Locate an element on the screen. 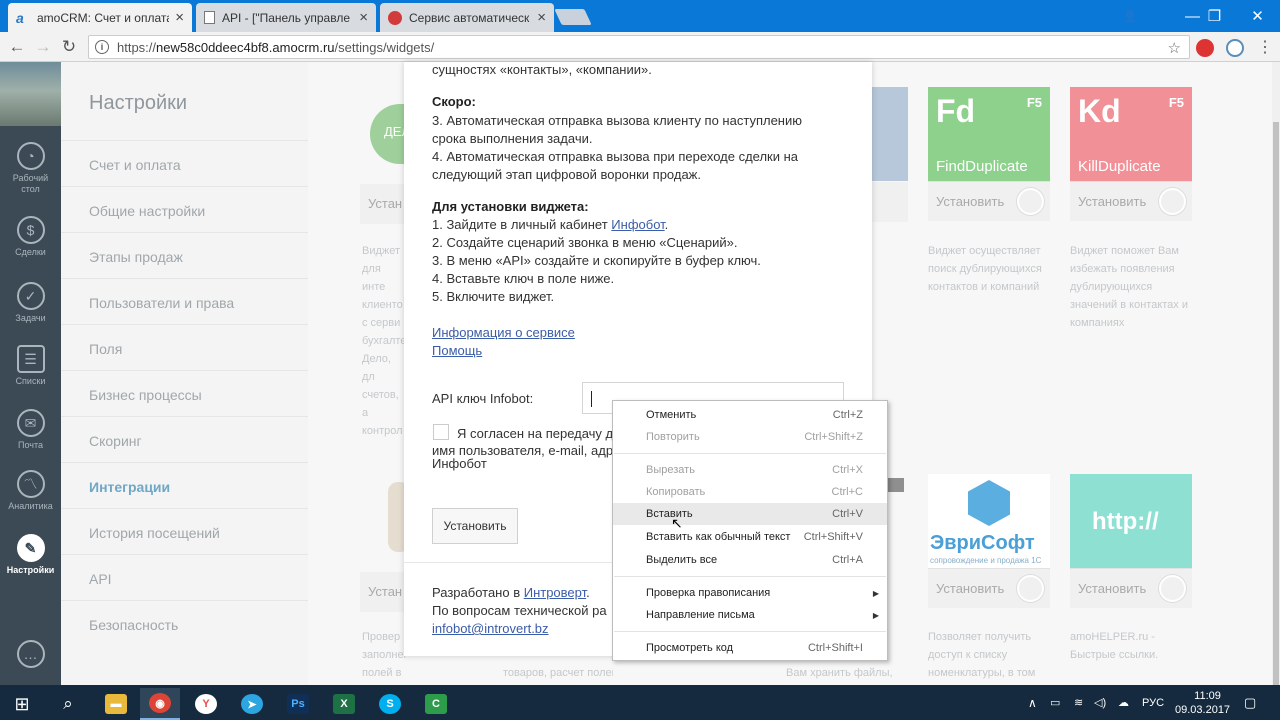  tab-title: Сервис автоматическ is located at coordinates (469, 17).